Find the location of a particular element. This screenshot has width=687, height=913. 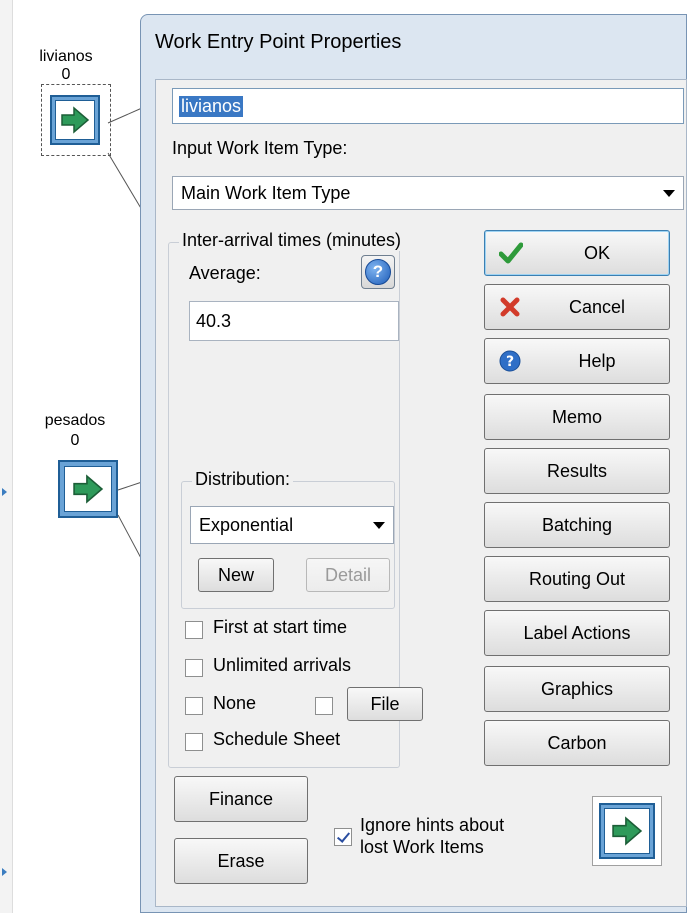

carbon-button-label: Carbon is located at coordinates (577, 742).